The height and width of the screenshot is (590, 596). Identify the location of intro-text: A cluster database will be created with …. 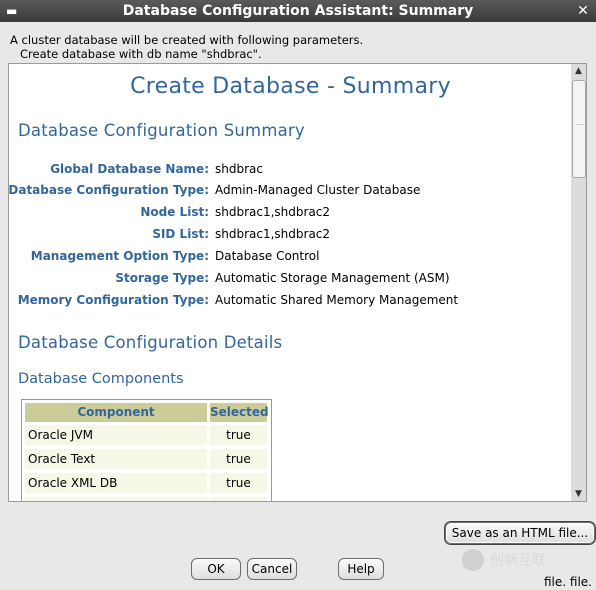
(186, 47).